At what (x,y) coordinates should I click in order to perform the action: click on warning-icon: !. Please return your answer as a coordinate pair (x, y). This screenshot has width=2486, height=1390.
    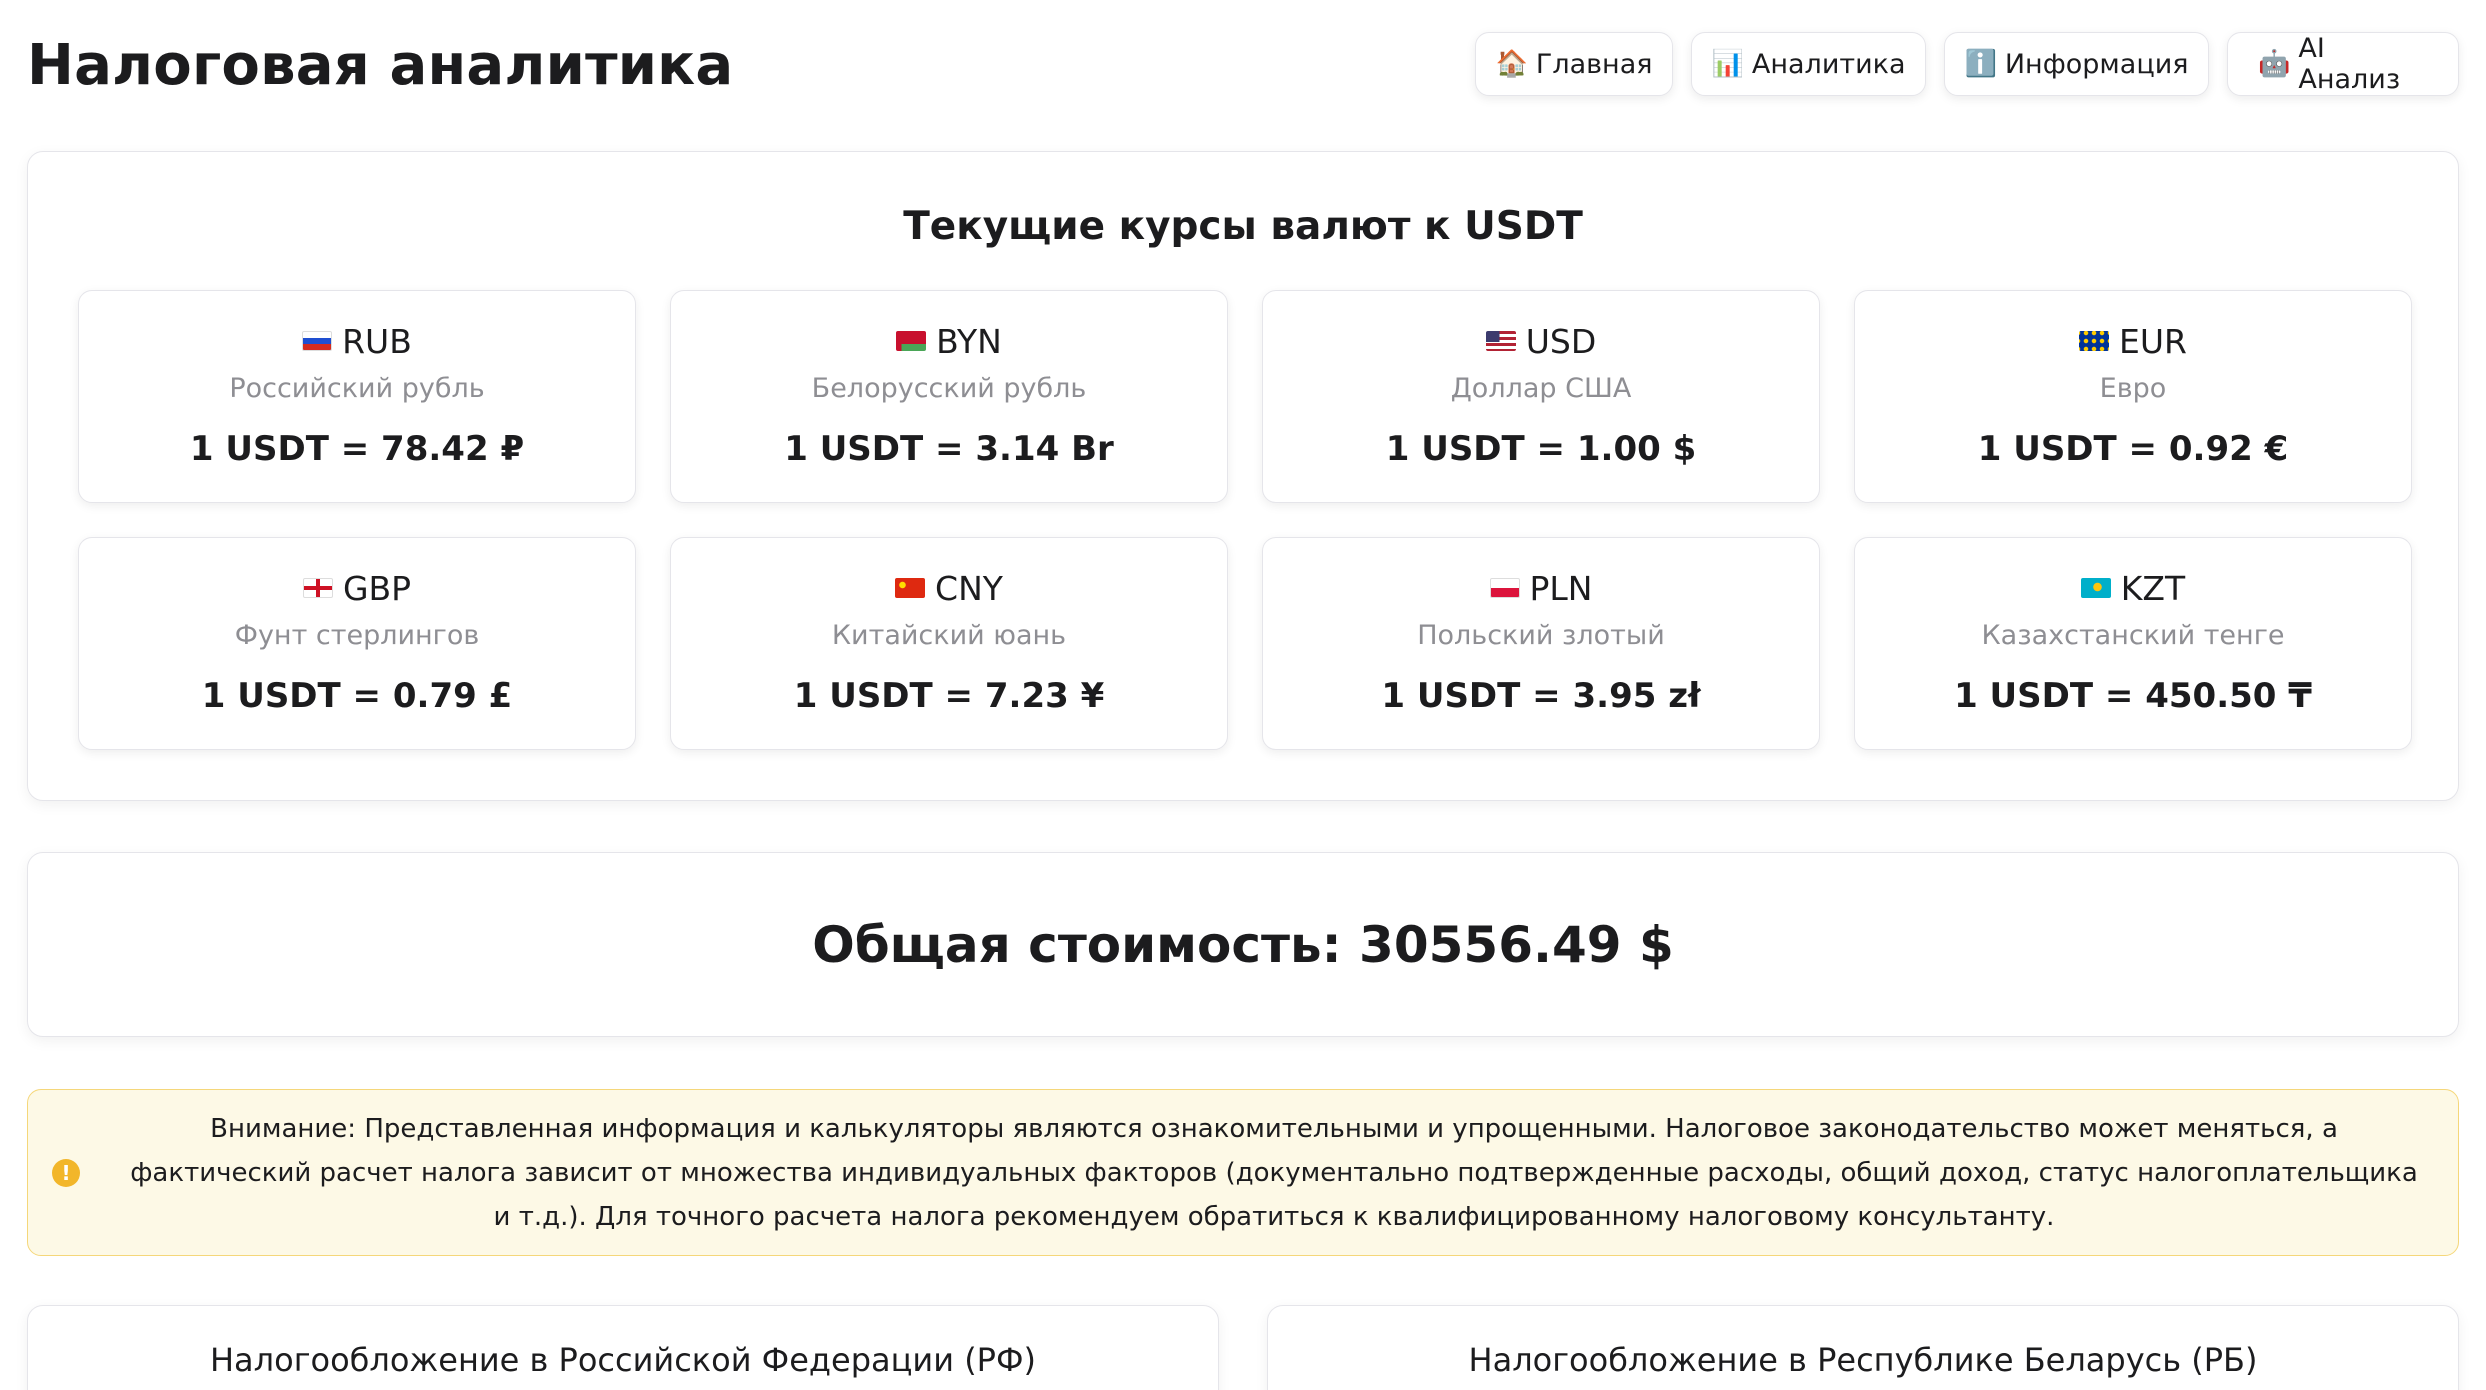
    Looking at the image, I should click on (66, 1172).